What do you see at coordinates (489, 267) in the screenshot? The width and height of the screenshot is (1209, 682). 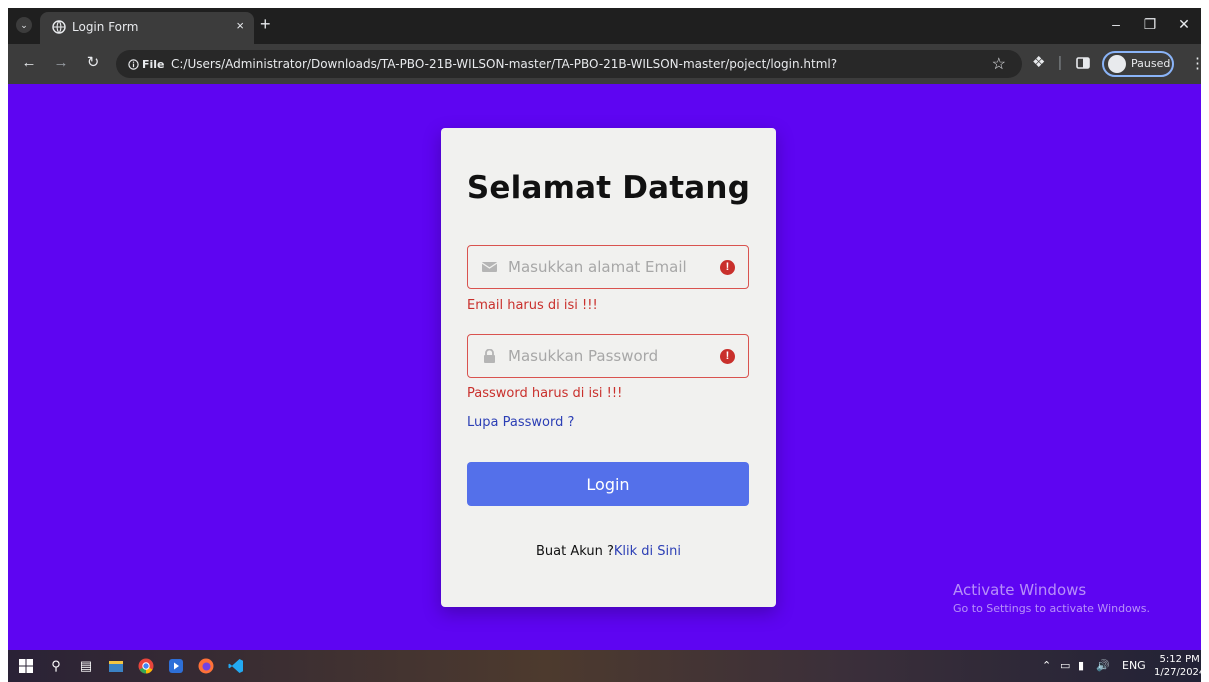 I see `envelope-icon` at bounding box center [489, 267].